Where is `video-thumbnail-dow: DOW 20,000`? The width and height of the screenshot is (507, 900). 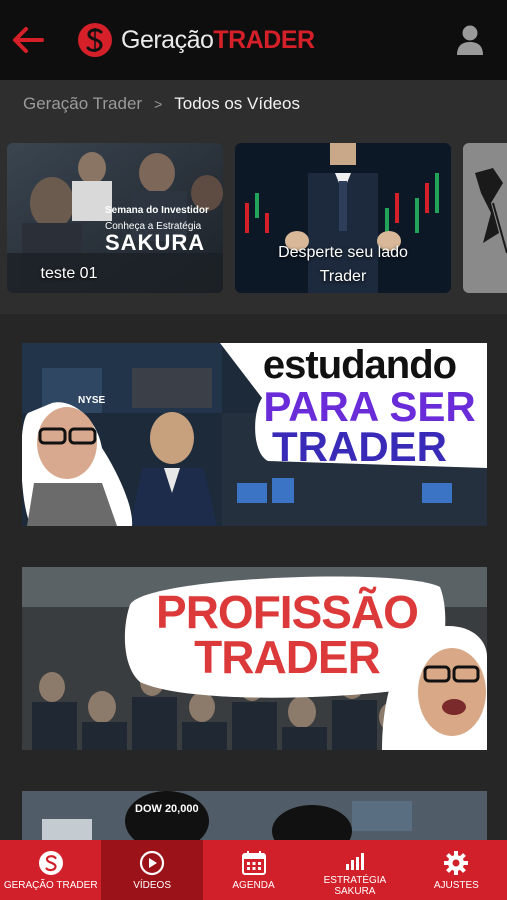
video-thumbnail-dow: DOW 20,000 is located at coordinates (254, 815).